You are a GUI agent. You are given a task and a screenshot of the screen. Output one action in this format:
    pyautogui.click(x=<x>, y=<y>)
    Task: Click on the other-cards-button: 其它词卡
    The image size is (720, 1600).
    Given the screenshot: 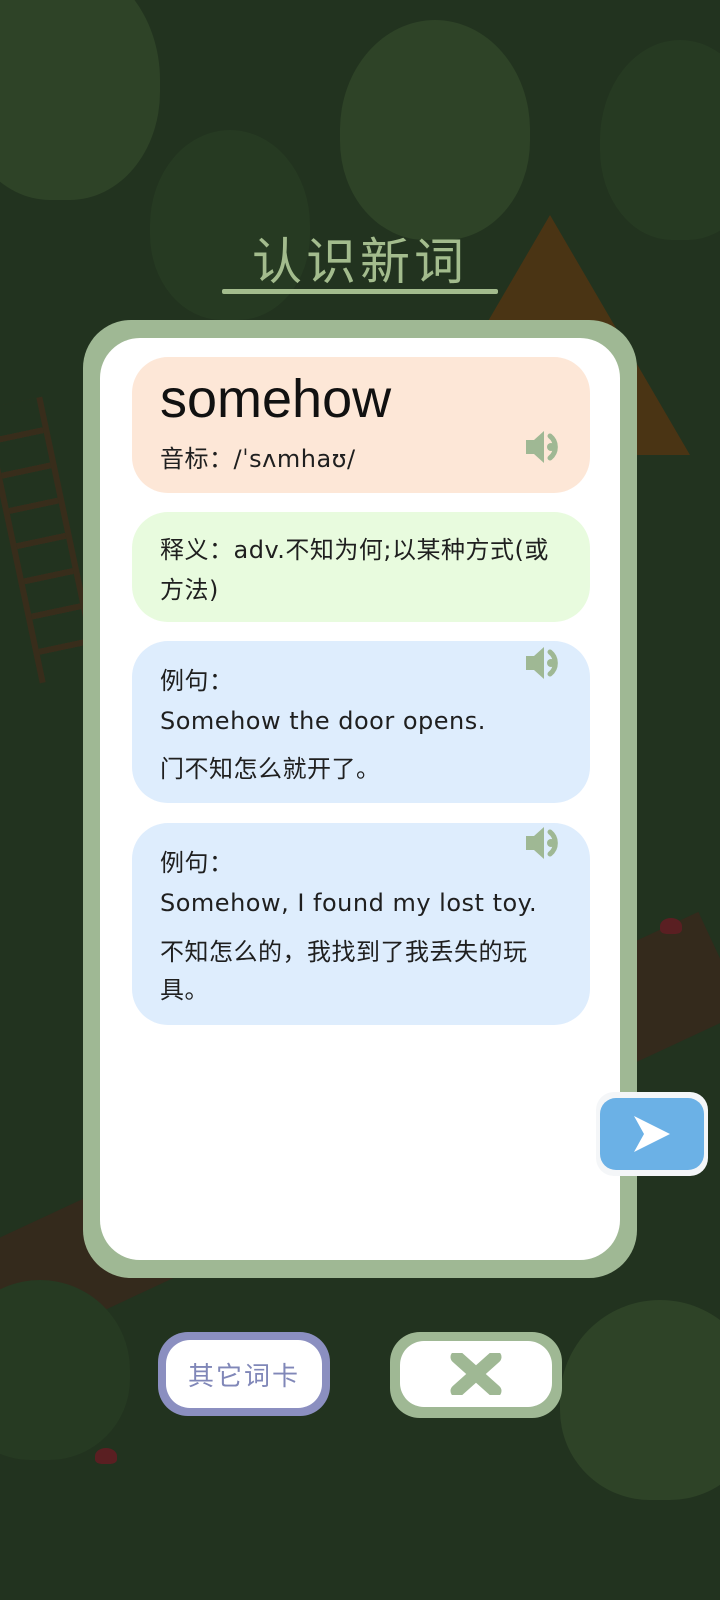 What is the action you would take?
    pyautogui.click(x=244, y=1374)
    